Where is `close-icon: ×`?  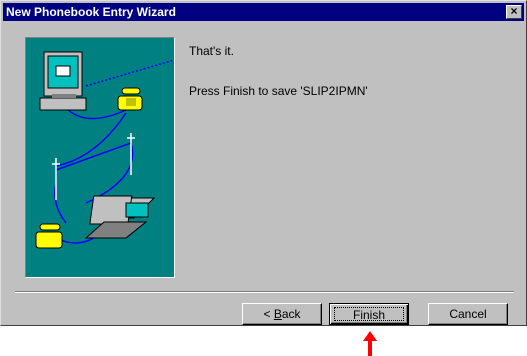 close-icon: × is located at coordinates (514, 11).